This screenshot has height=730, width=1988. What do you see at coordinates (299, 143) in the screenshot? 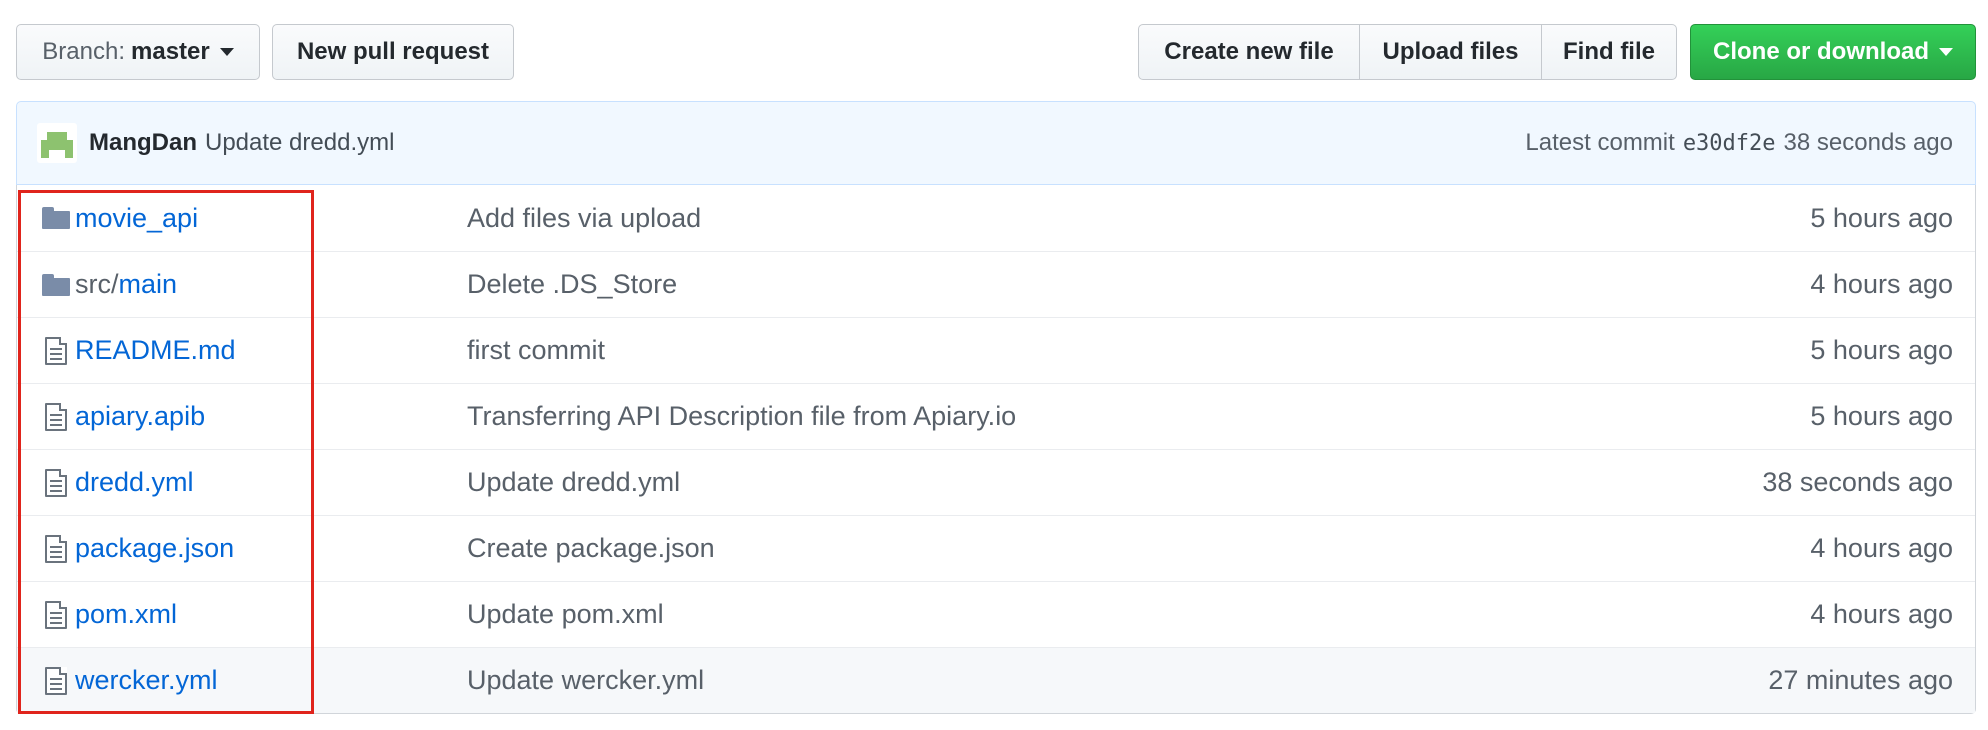
I see `commit-message-link: Update dredd.yml` at bounding box center [299, 143].